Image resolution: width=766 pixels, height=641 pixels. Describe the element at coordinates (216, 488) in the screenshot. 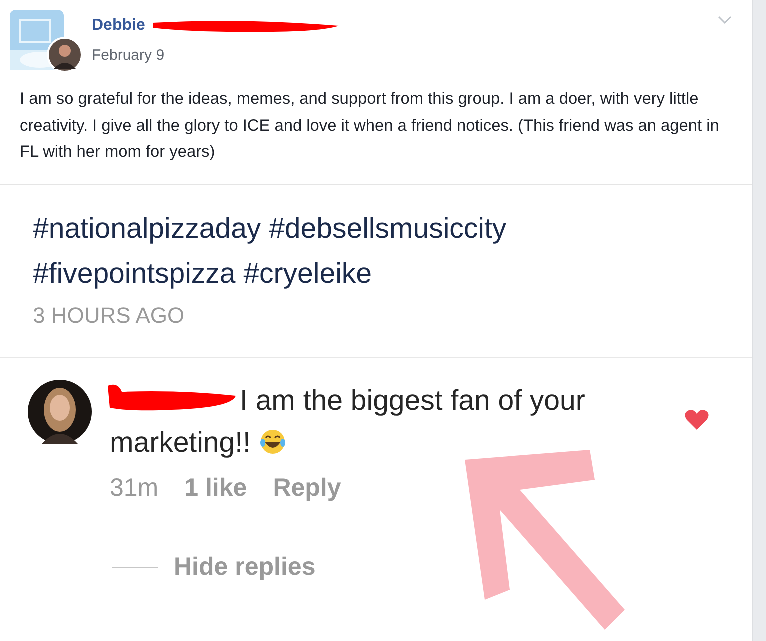

I see `like-count: 1 like` at that location.